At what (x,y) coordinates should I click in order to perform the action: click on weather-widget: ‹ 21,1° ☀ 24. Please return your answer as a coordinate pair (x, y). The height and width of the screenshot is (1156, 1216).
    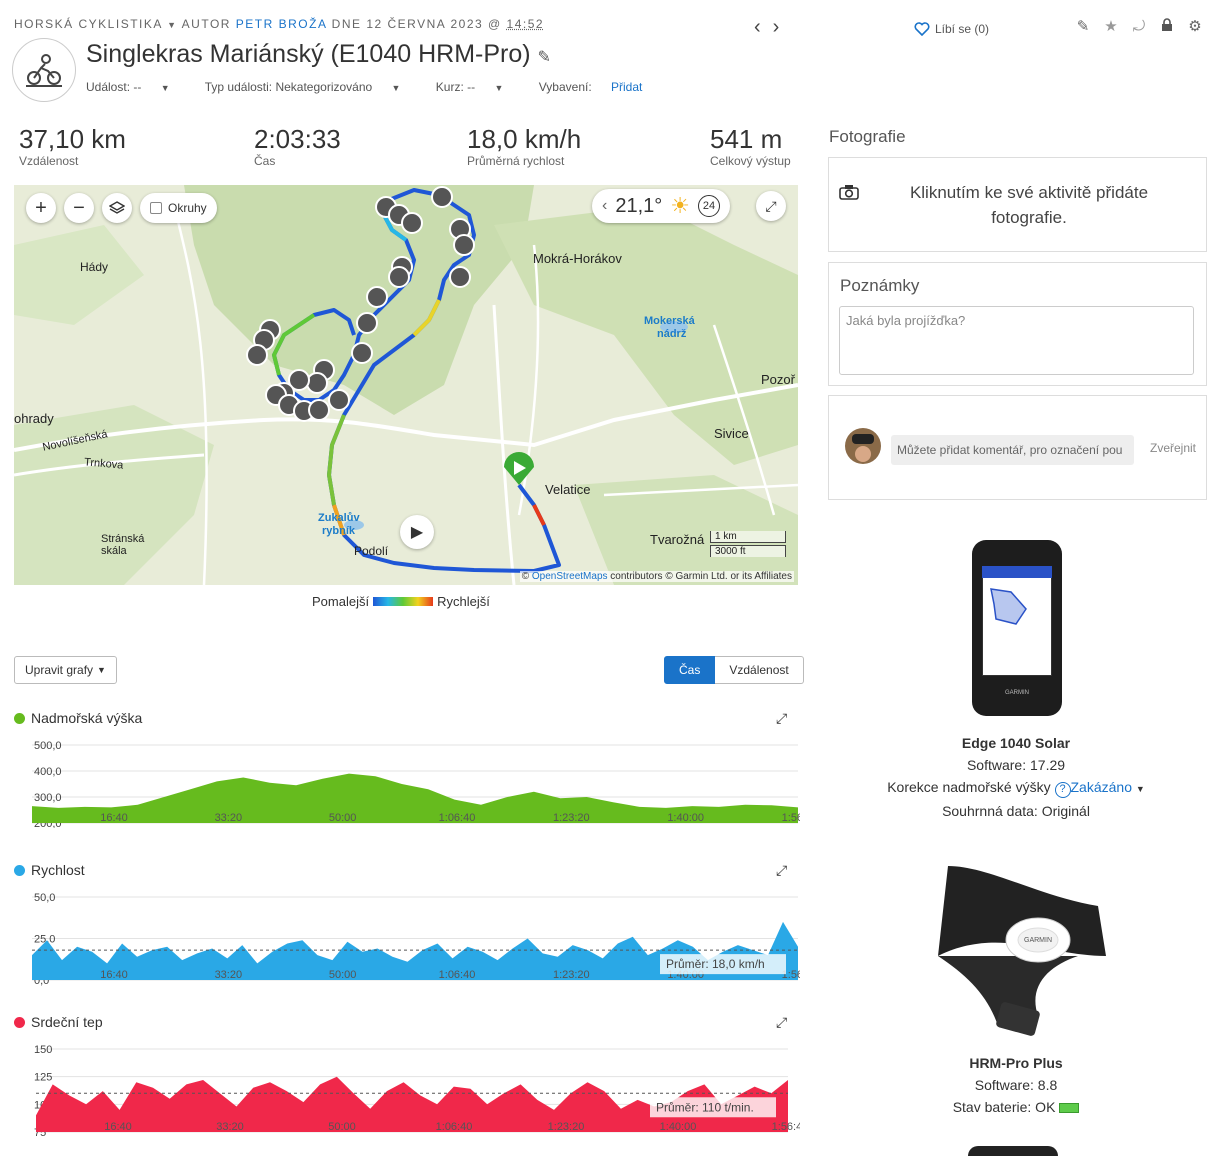
    Looking at the image, I should click on (661, 206).